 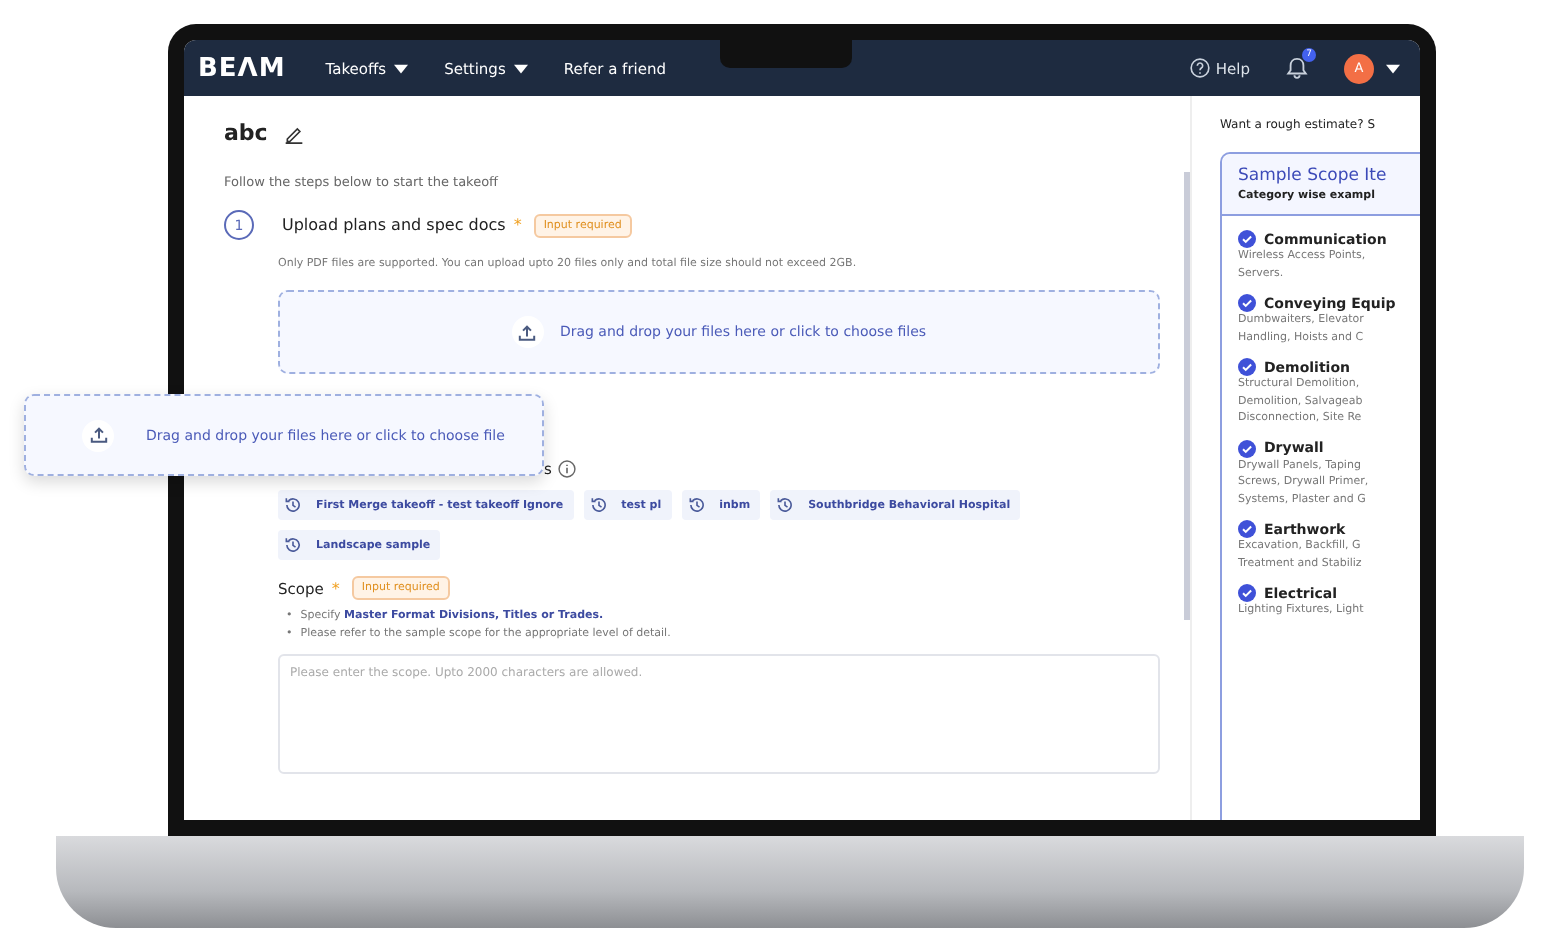 What do you see at coordinates (293, 133) in the screenshot?
I see `pencil-icon` at bounding box center [293, 133].